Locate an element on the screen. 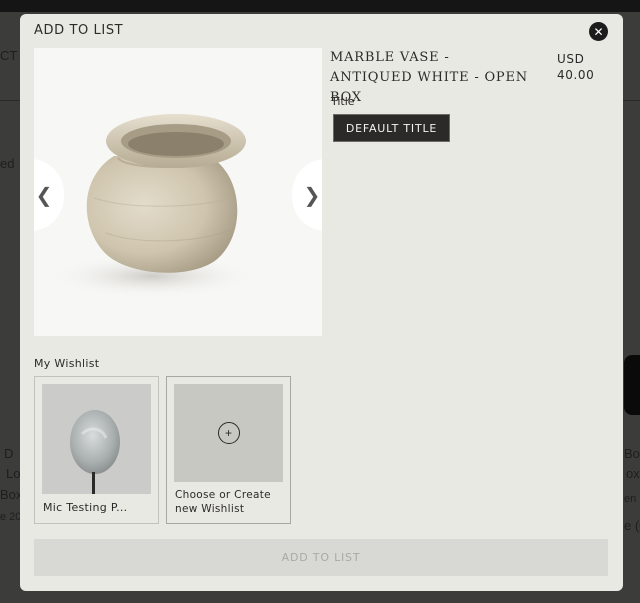  create-wishlist-thumbnail: + is located at coordinates (228, 433).